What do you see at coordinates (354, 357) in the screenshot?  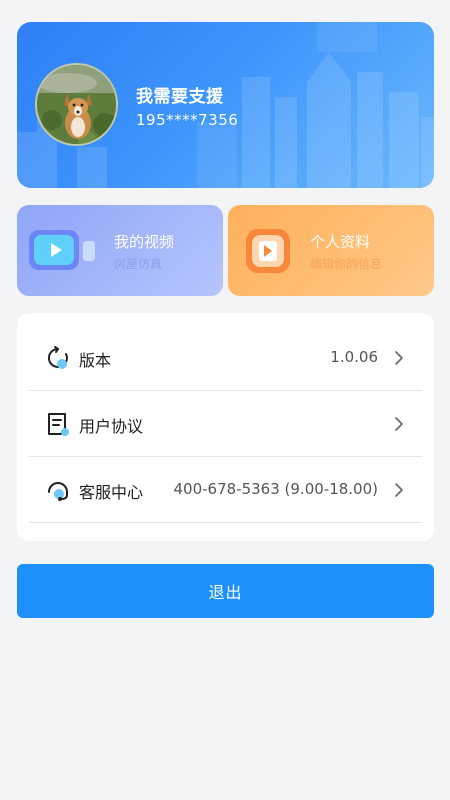 I see `version-value: 1.0.06` at bounding box center [354, 357].